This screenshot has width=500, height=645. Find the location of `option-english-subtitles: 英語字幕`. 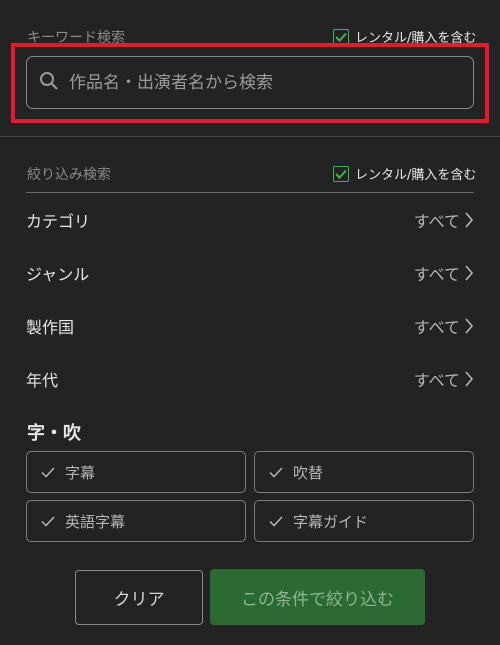

option-english-subtitles: 英語字幕 is located at coordinates (136, 521).